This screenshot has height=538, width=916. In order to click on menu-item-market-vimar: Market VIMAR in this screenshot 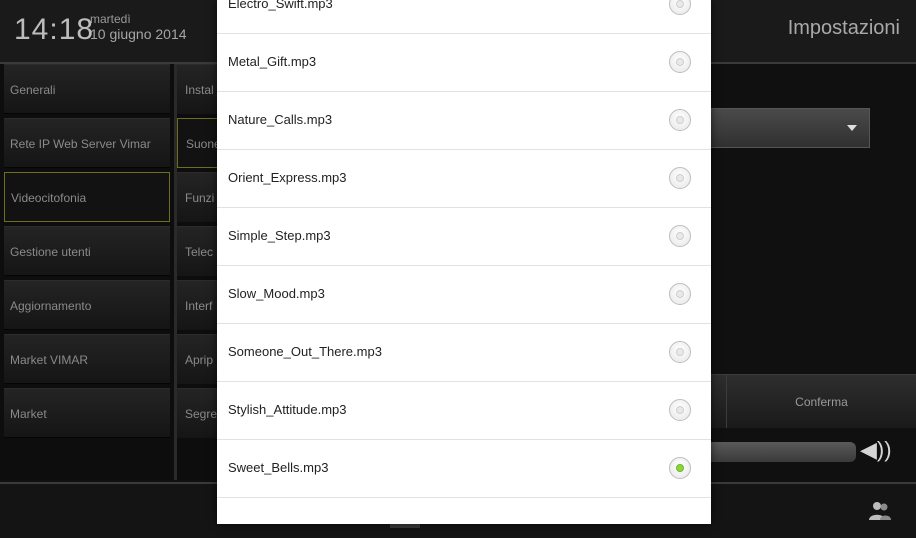, I will do `click(87, 359)`.